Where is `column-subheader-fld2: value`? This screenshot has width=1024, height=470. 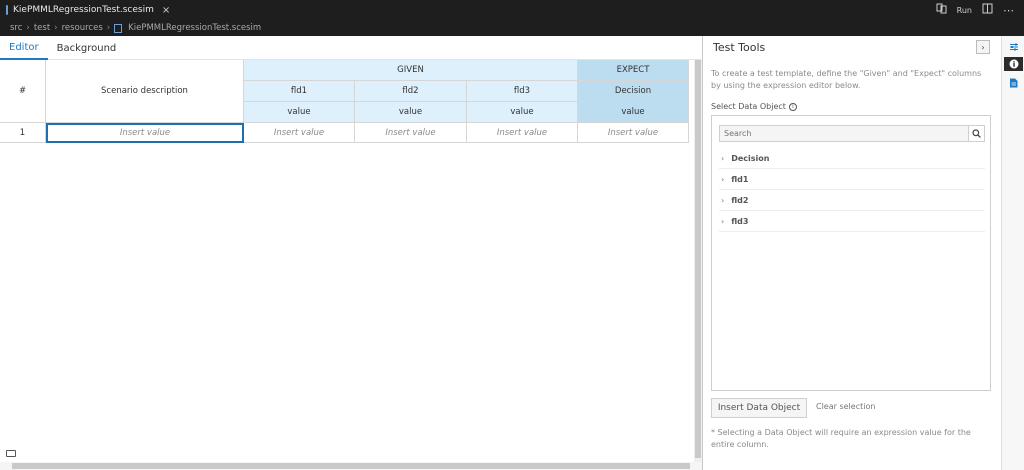
column-subheader-fld2: value is located at coordinates (411, 112).